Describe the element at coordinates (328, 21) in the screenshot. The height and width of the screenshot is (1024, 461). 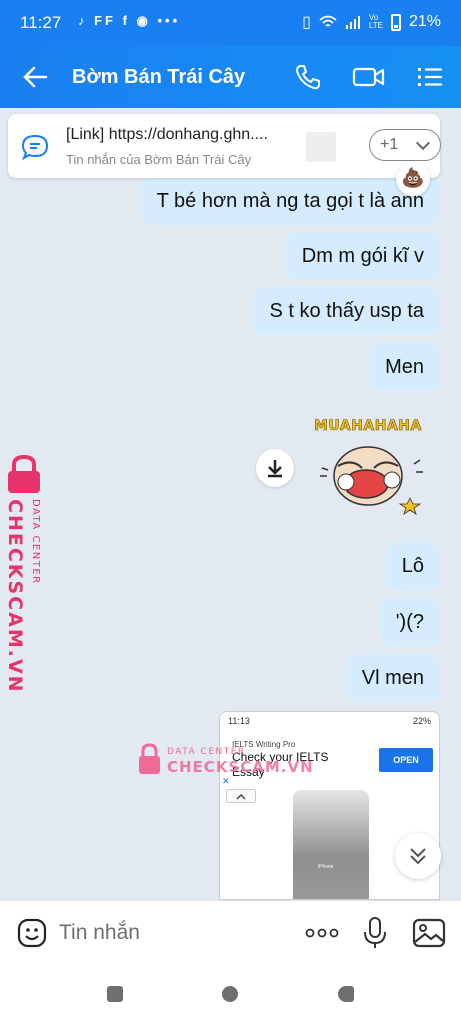
I see `wifi-icon` at that location.